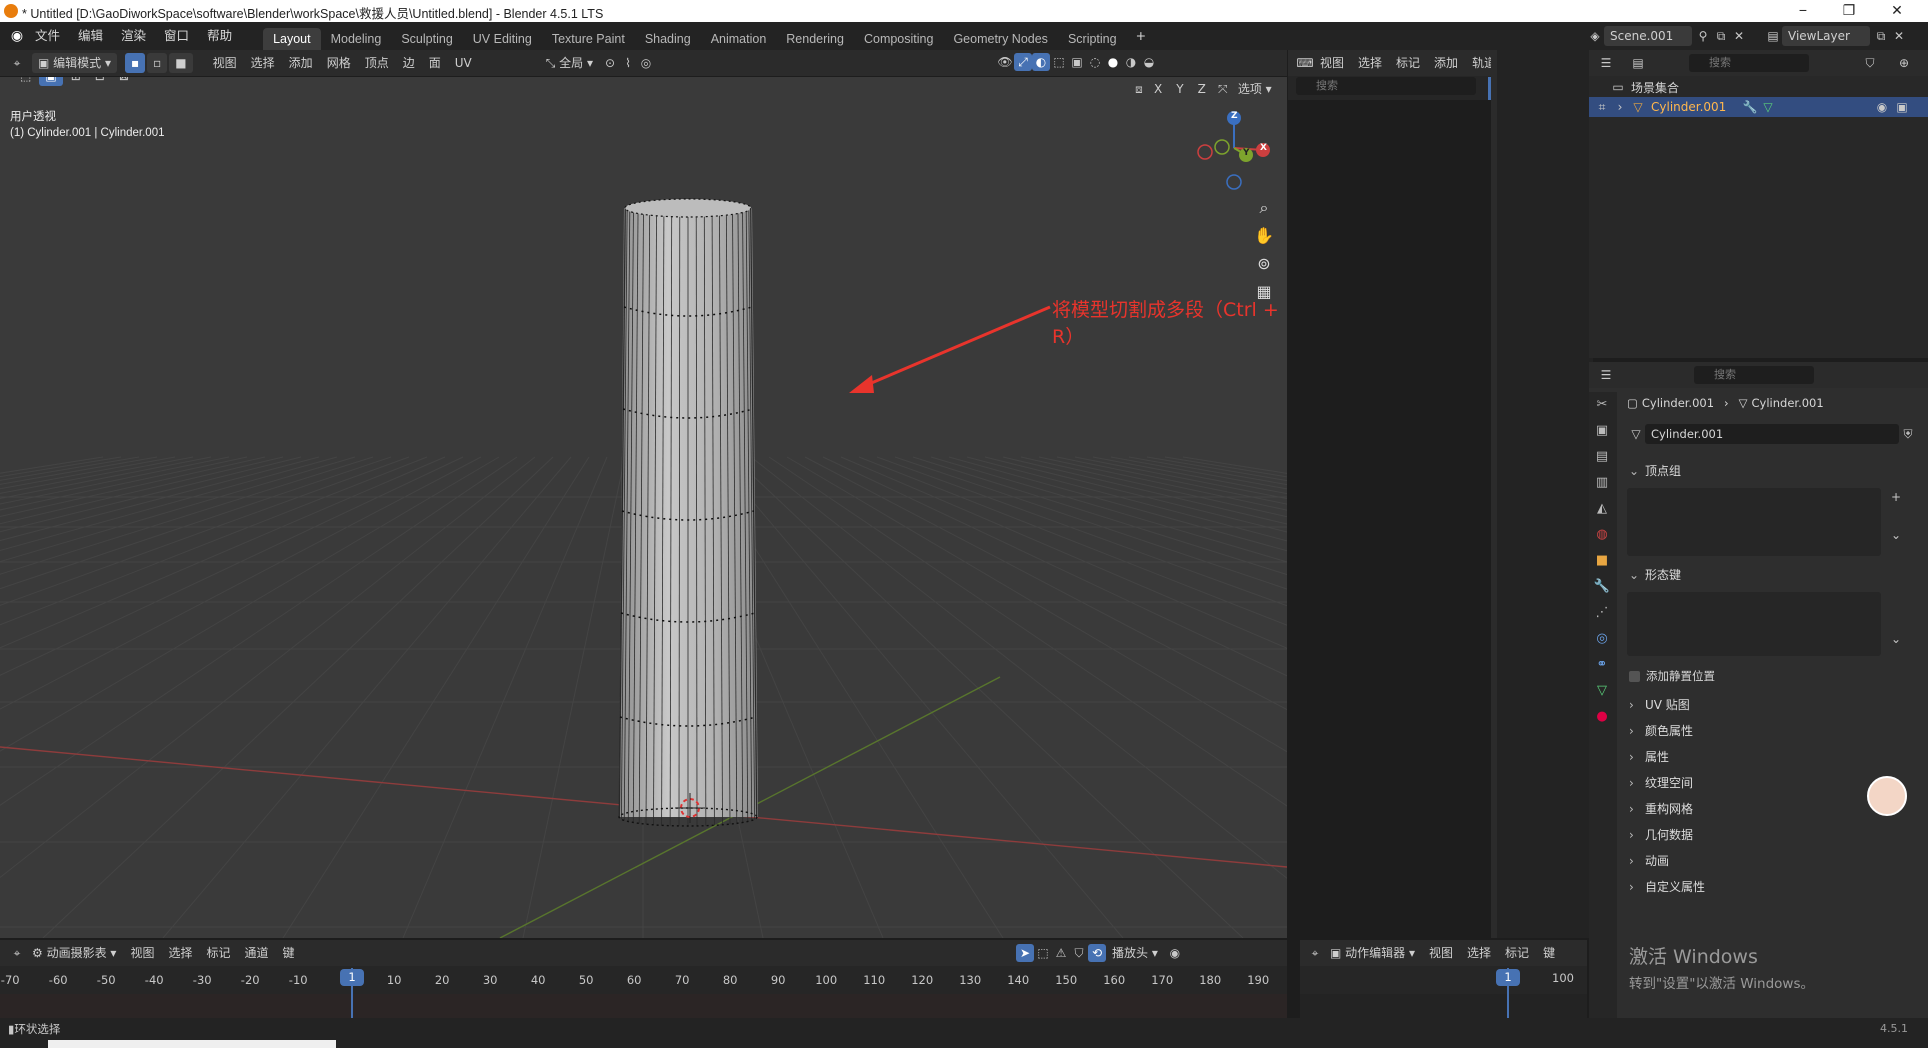 The width and height of the screenshot is (1928, 1048). What do you see at coordinates (1602, 509) in the screenshot?
I see `scene-tab-icon: ◭` at bounding box center [1602, 509].